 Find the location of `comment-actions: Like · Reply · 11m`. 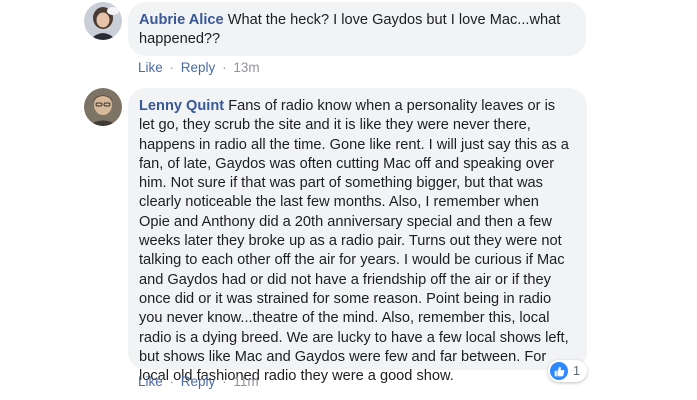

comment-actions: Like · Reply · 11m is located at coordinates (198, 381).